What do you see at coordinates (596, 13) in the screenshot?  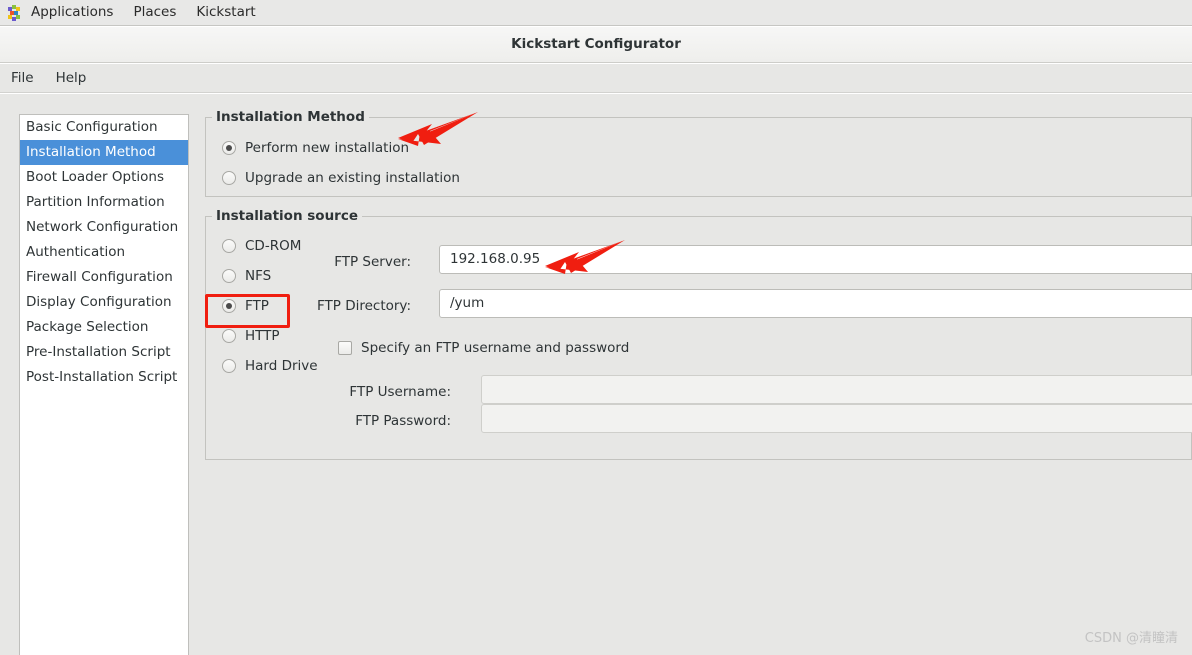 I see `gnome-top-panel: Applications Places Kickstart` at bounding box center [596, 13].